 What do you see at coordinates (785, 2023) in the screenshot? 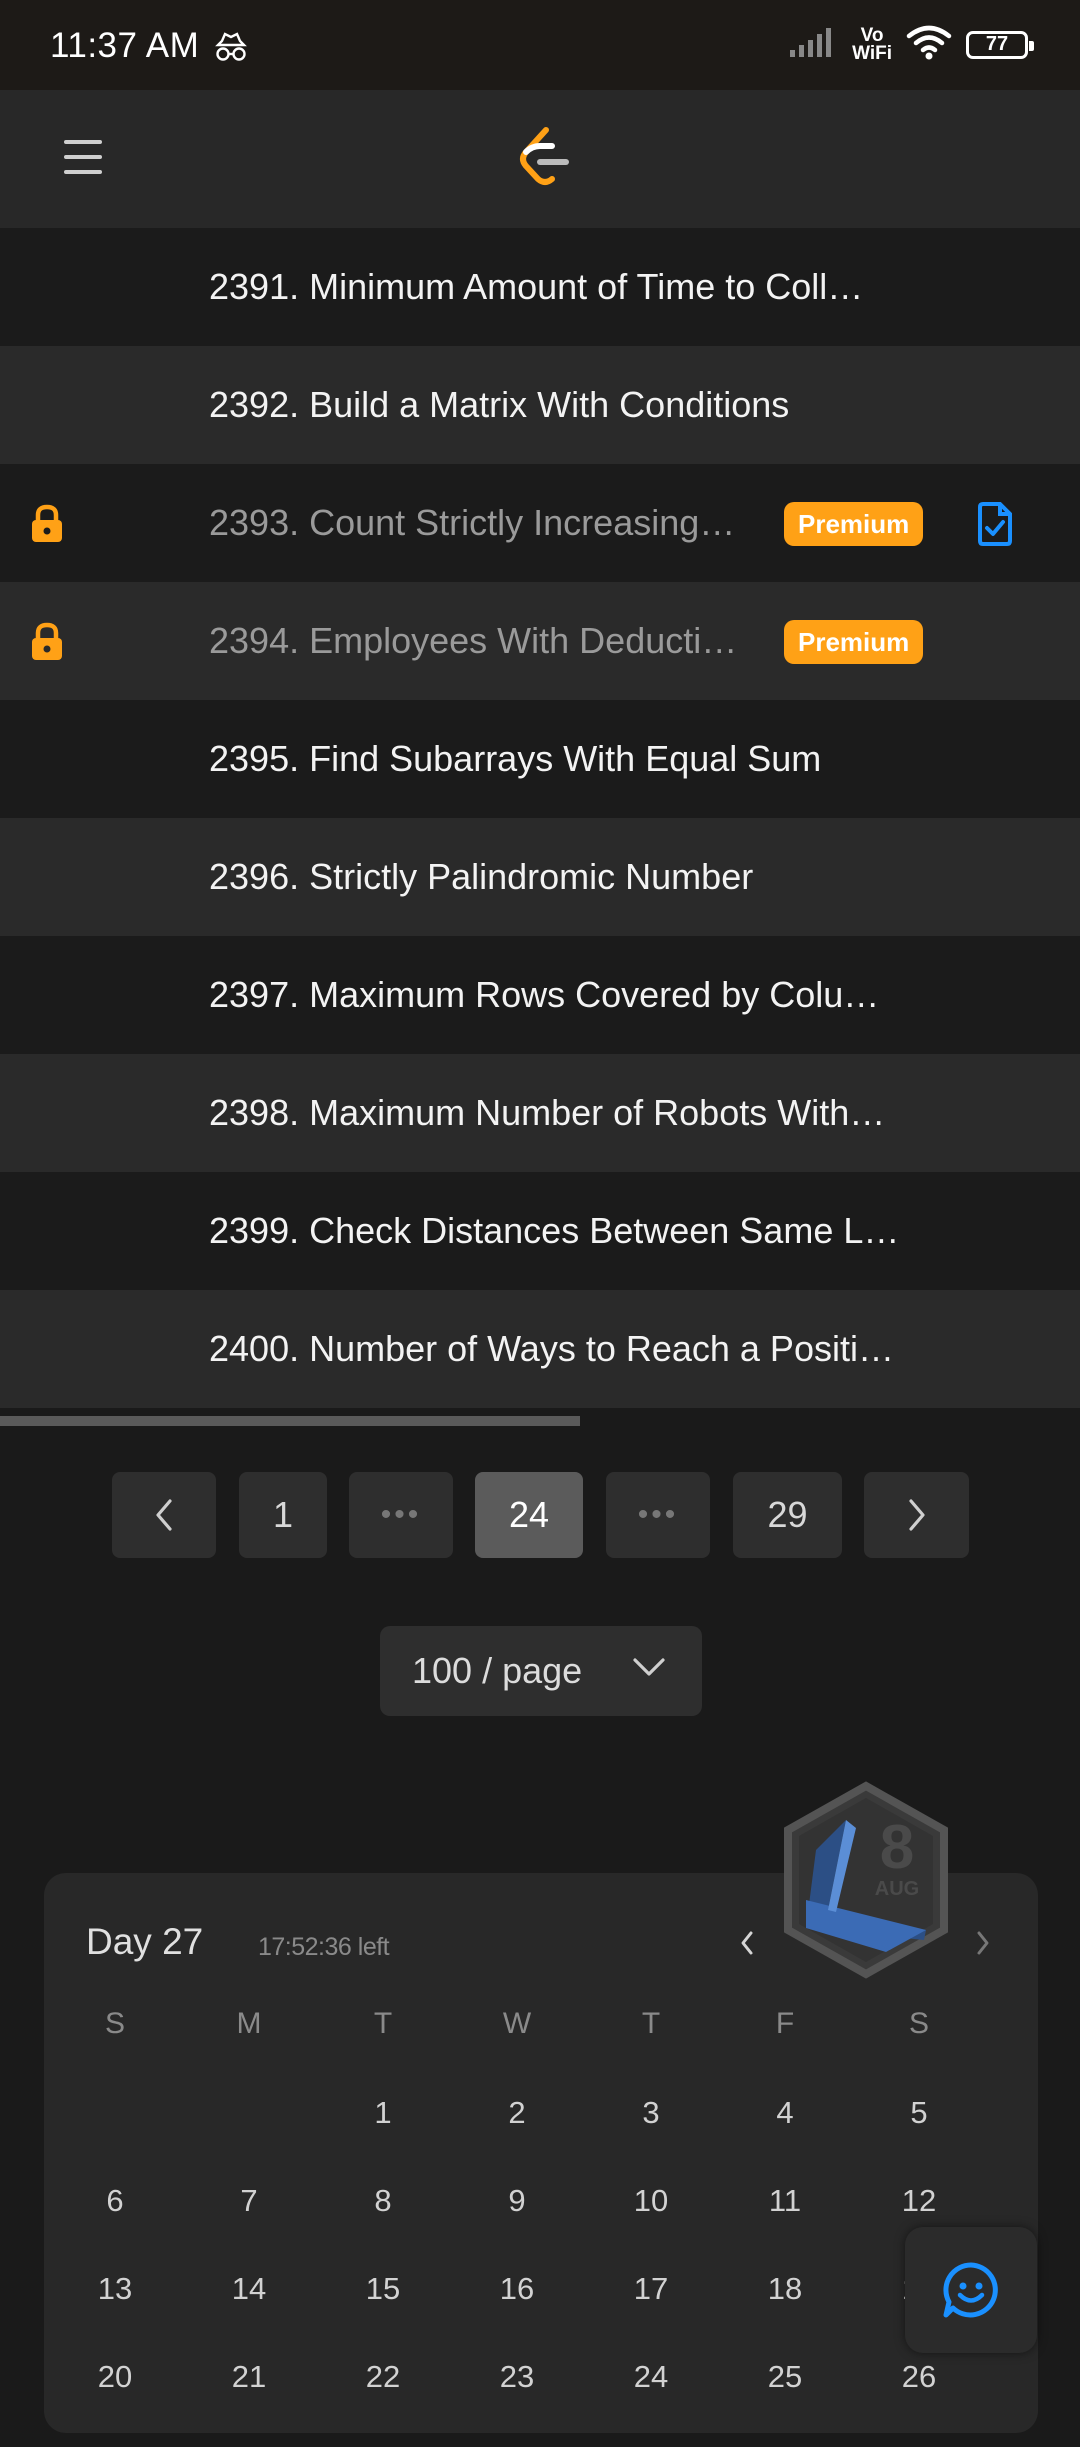
I see `weekday-label: F` at bounding box center [785, 2023].